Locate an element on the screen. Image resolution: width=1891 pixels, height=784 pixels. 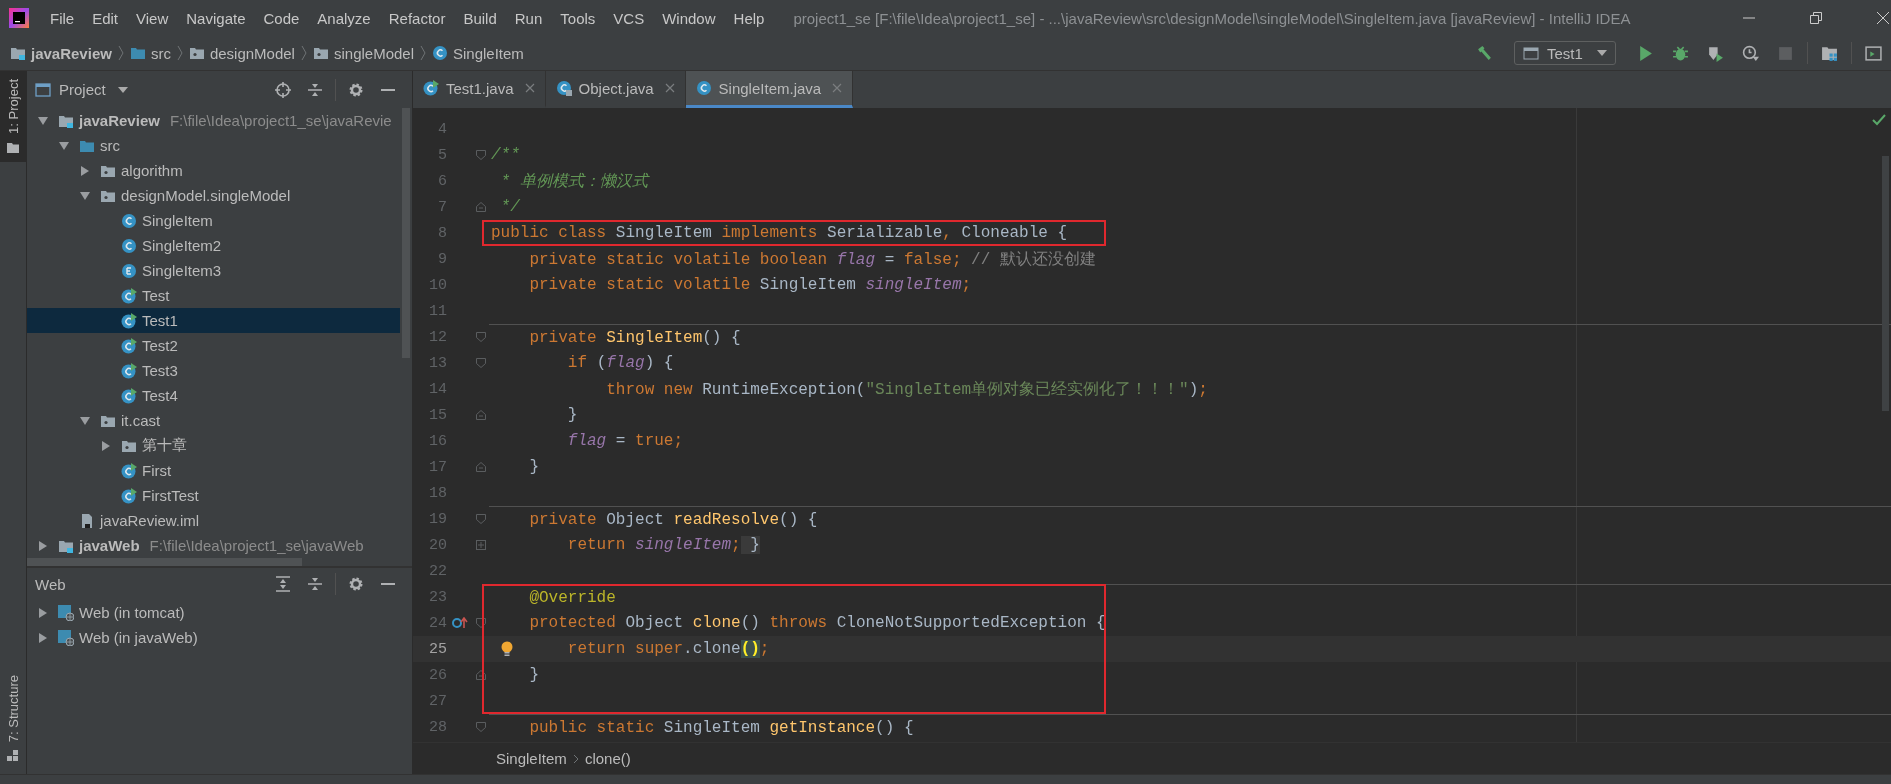
hammer-icon is located at coordinates (1484, 53).